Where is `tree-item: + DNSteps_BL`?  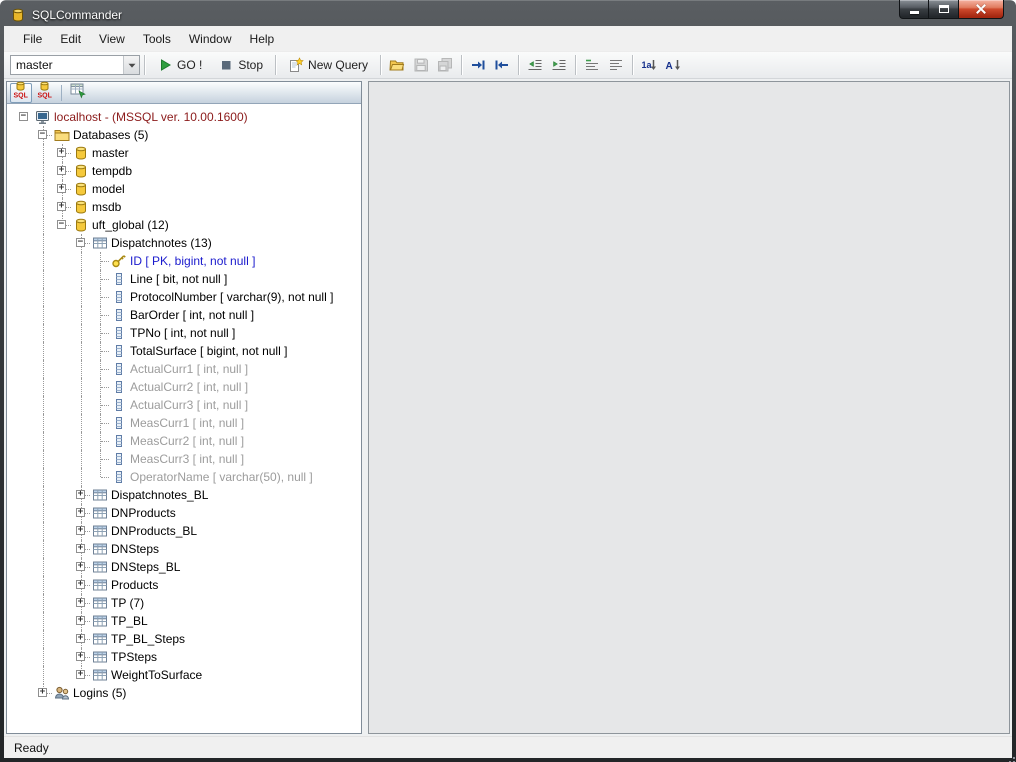
tree-item: + DNSteps_BL is located at coordinates (188, 567).